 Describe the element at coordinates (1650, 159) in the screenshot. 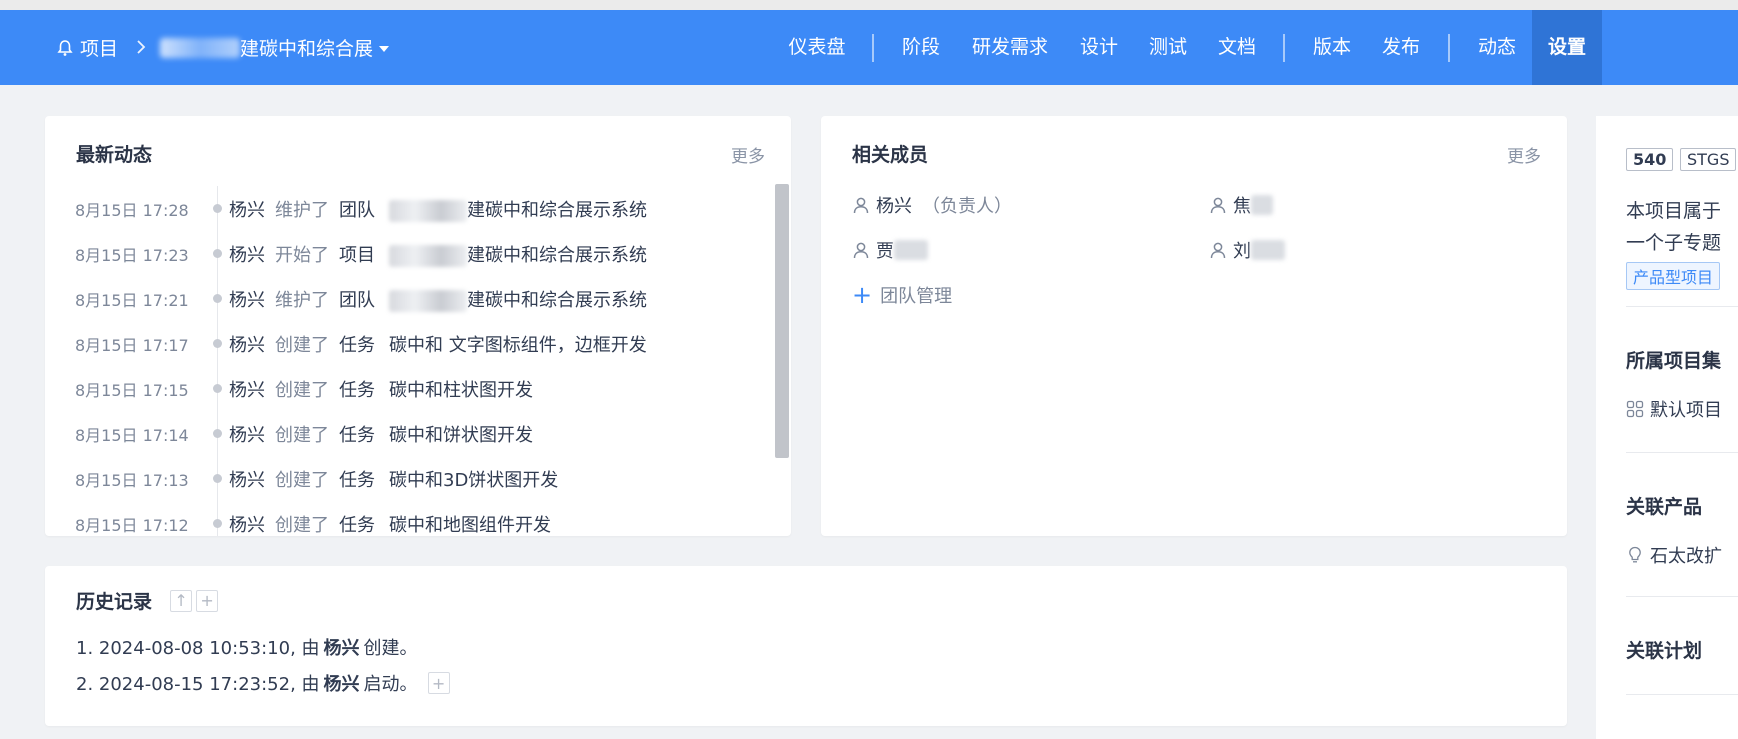

I see `project-id-tag: 540` at that location.